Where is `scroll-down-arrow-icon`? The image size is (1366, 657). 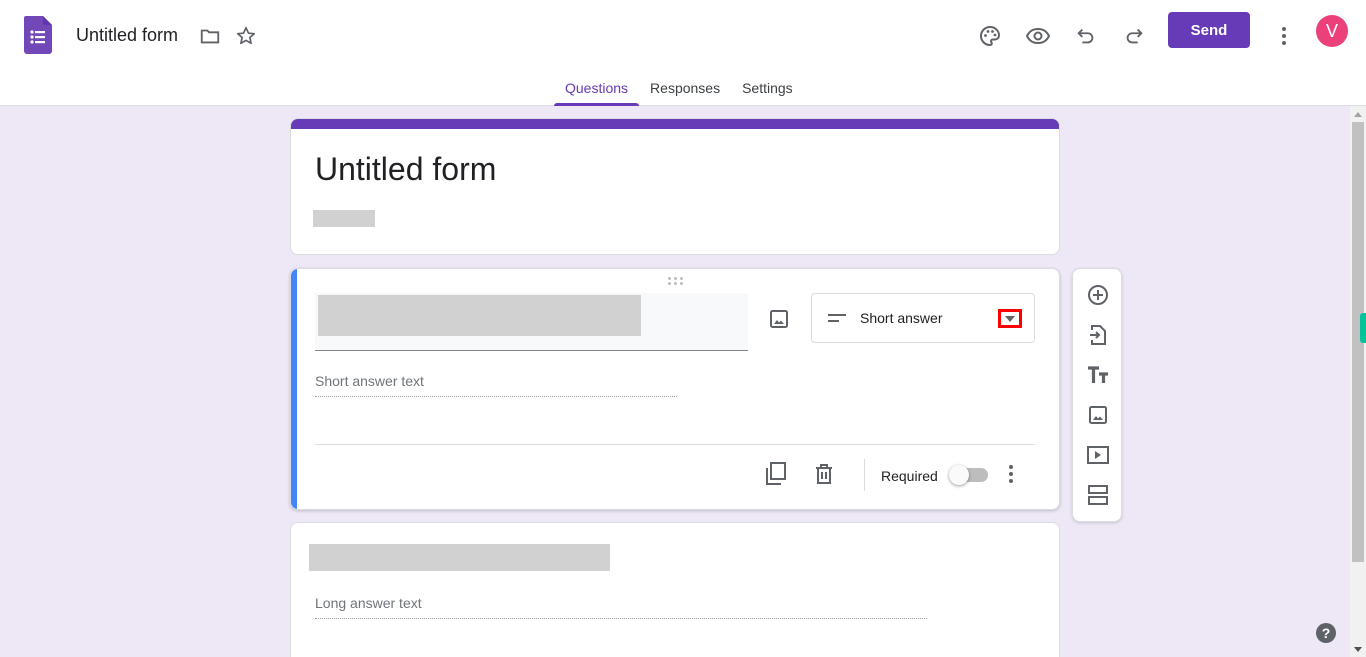
scroll-down-arrow-icon is located at coordinates (1358, 649).